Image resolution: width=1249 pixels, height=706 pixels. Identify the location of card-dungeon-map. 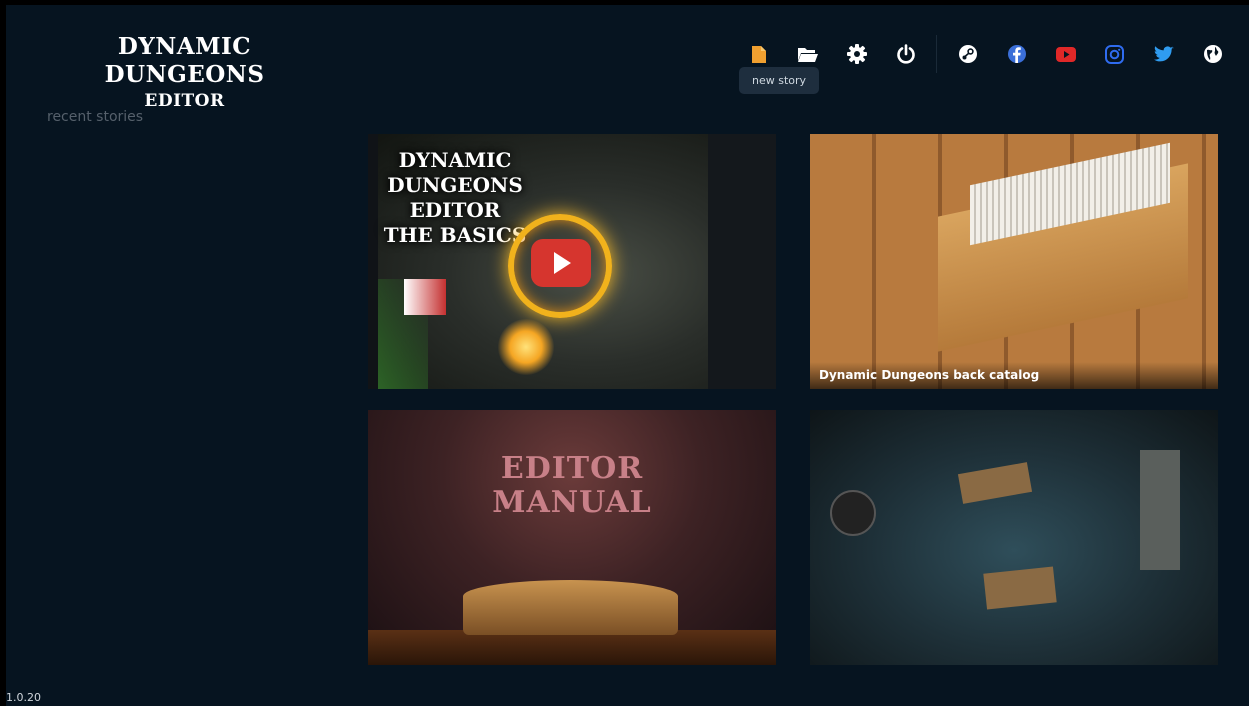
(1014, 537).